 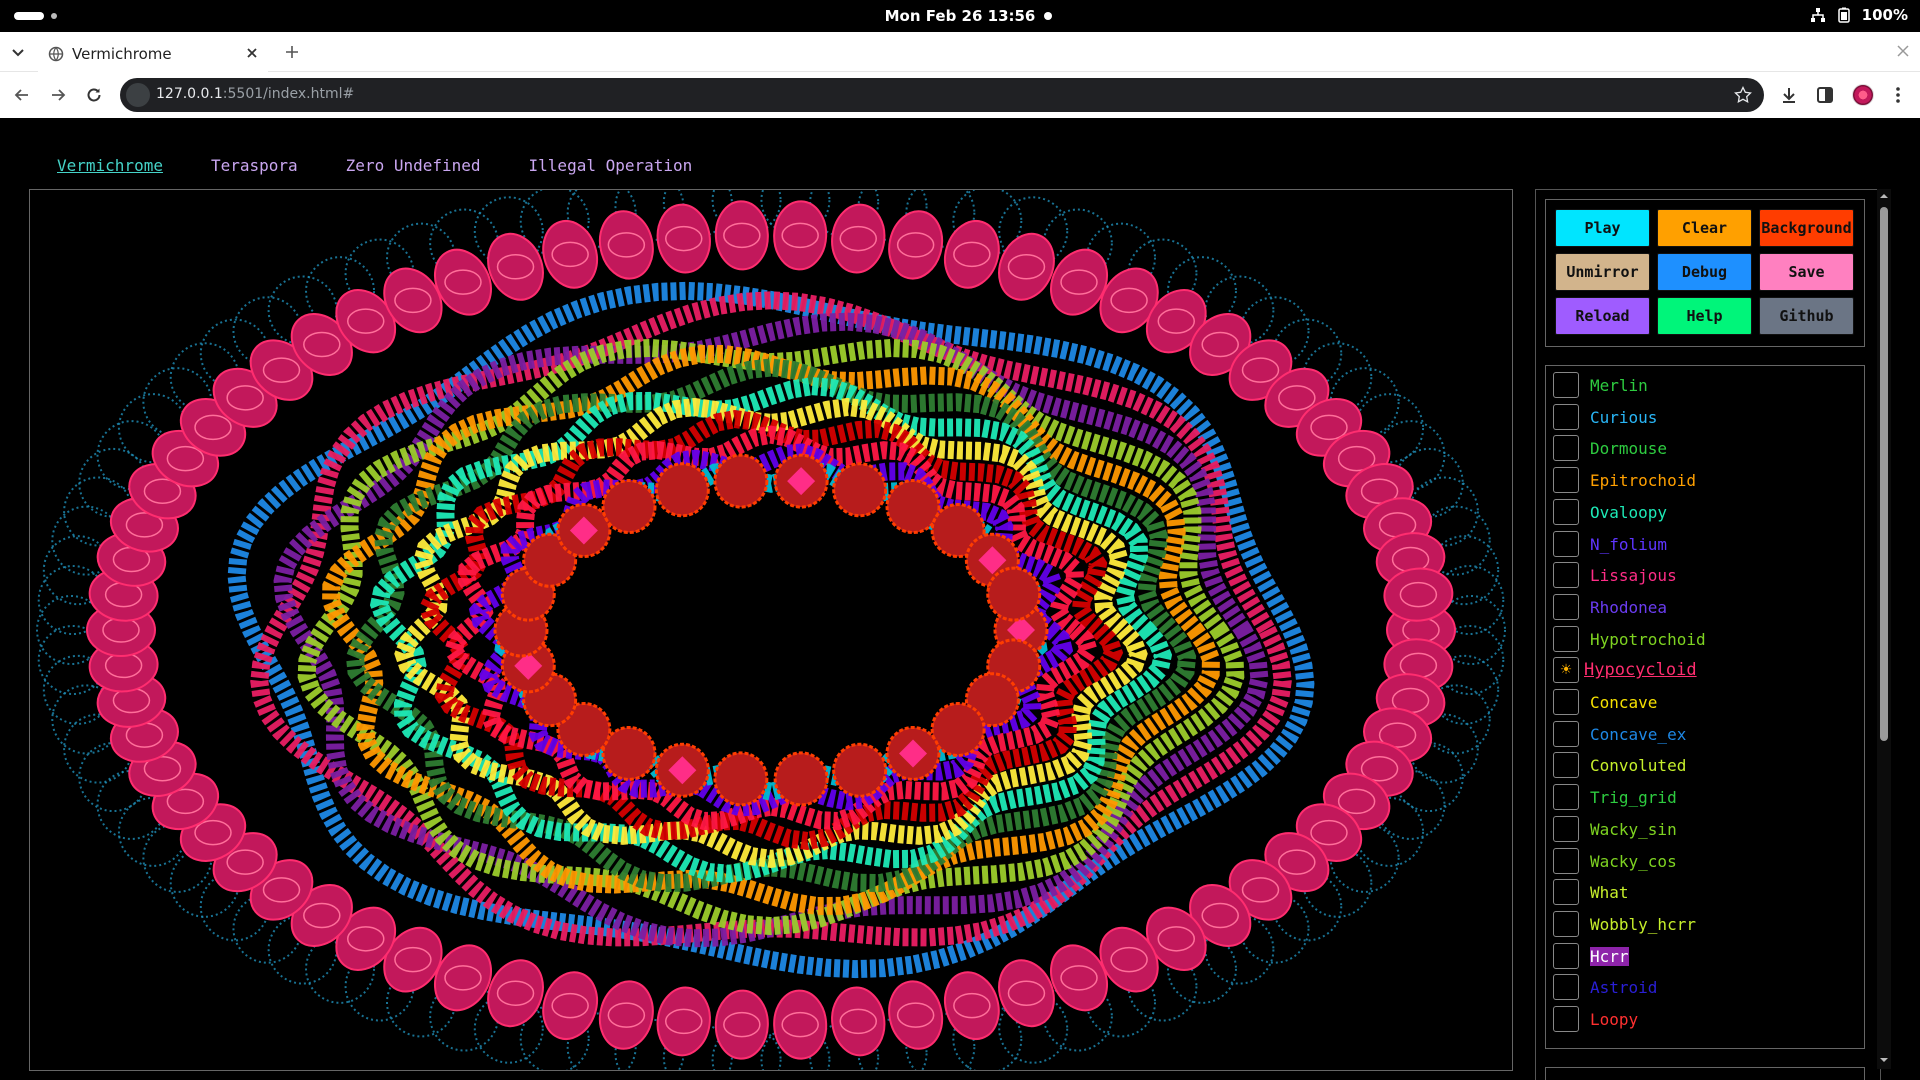 I want to click on pattern-label-wacky_sin: Wacky_sin, so click(x=1633, y=829).